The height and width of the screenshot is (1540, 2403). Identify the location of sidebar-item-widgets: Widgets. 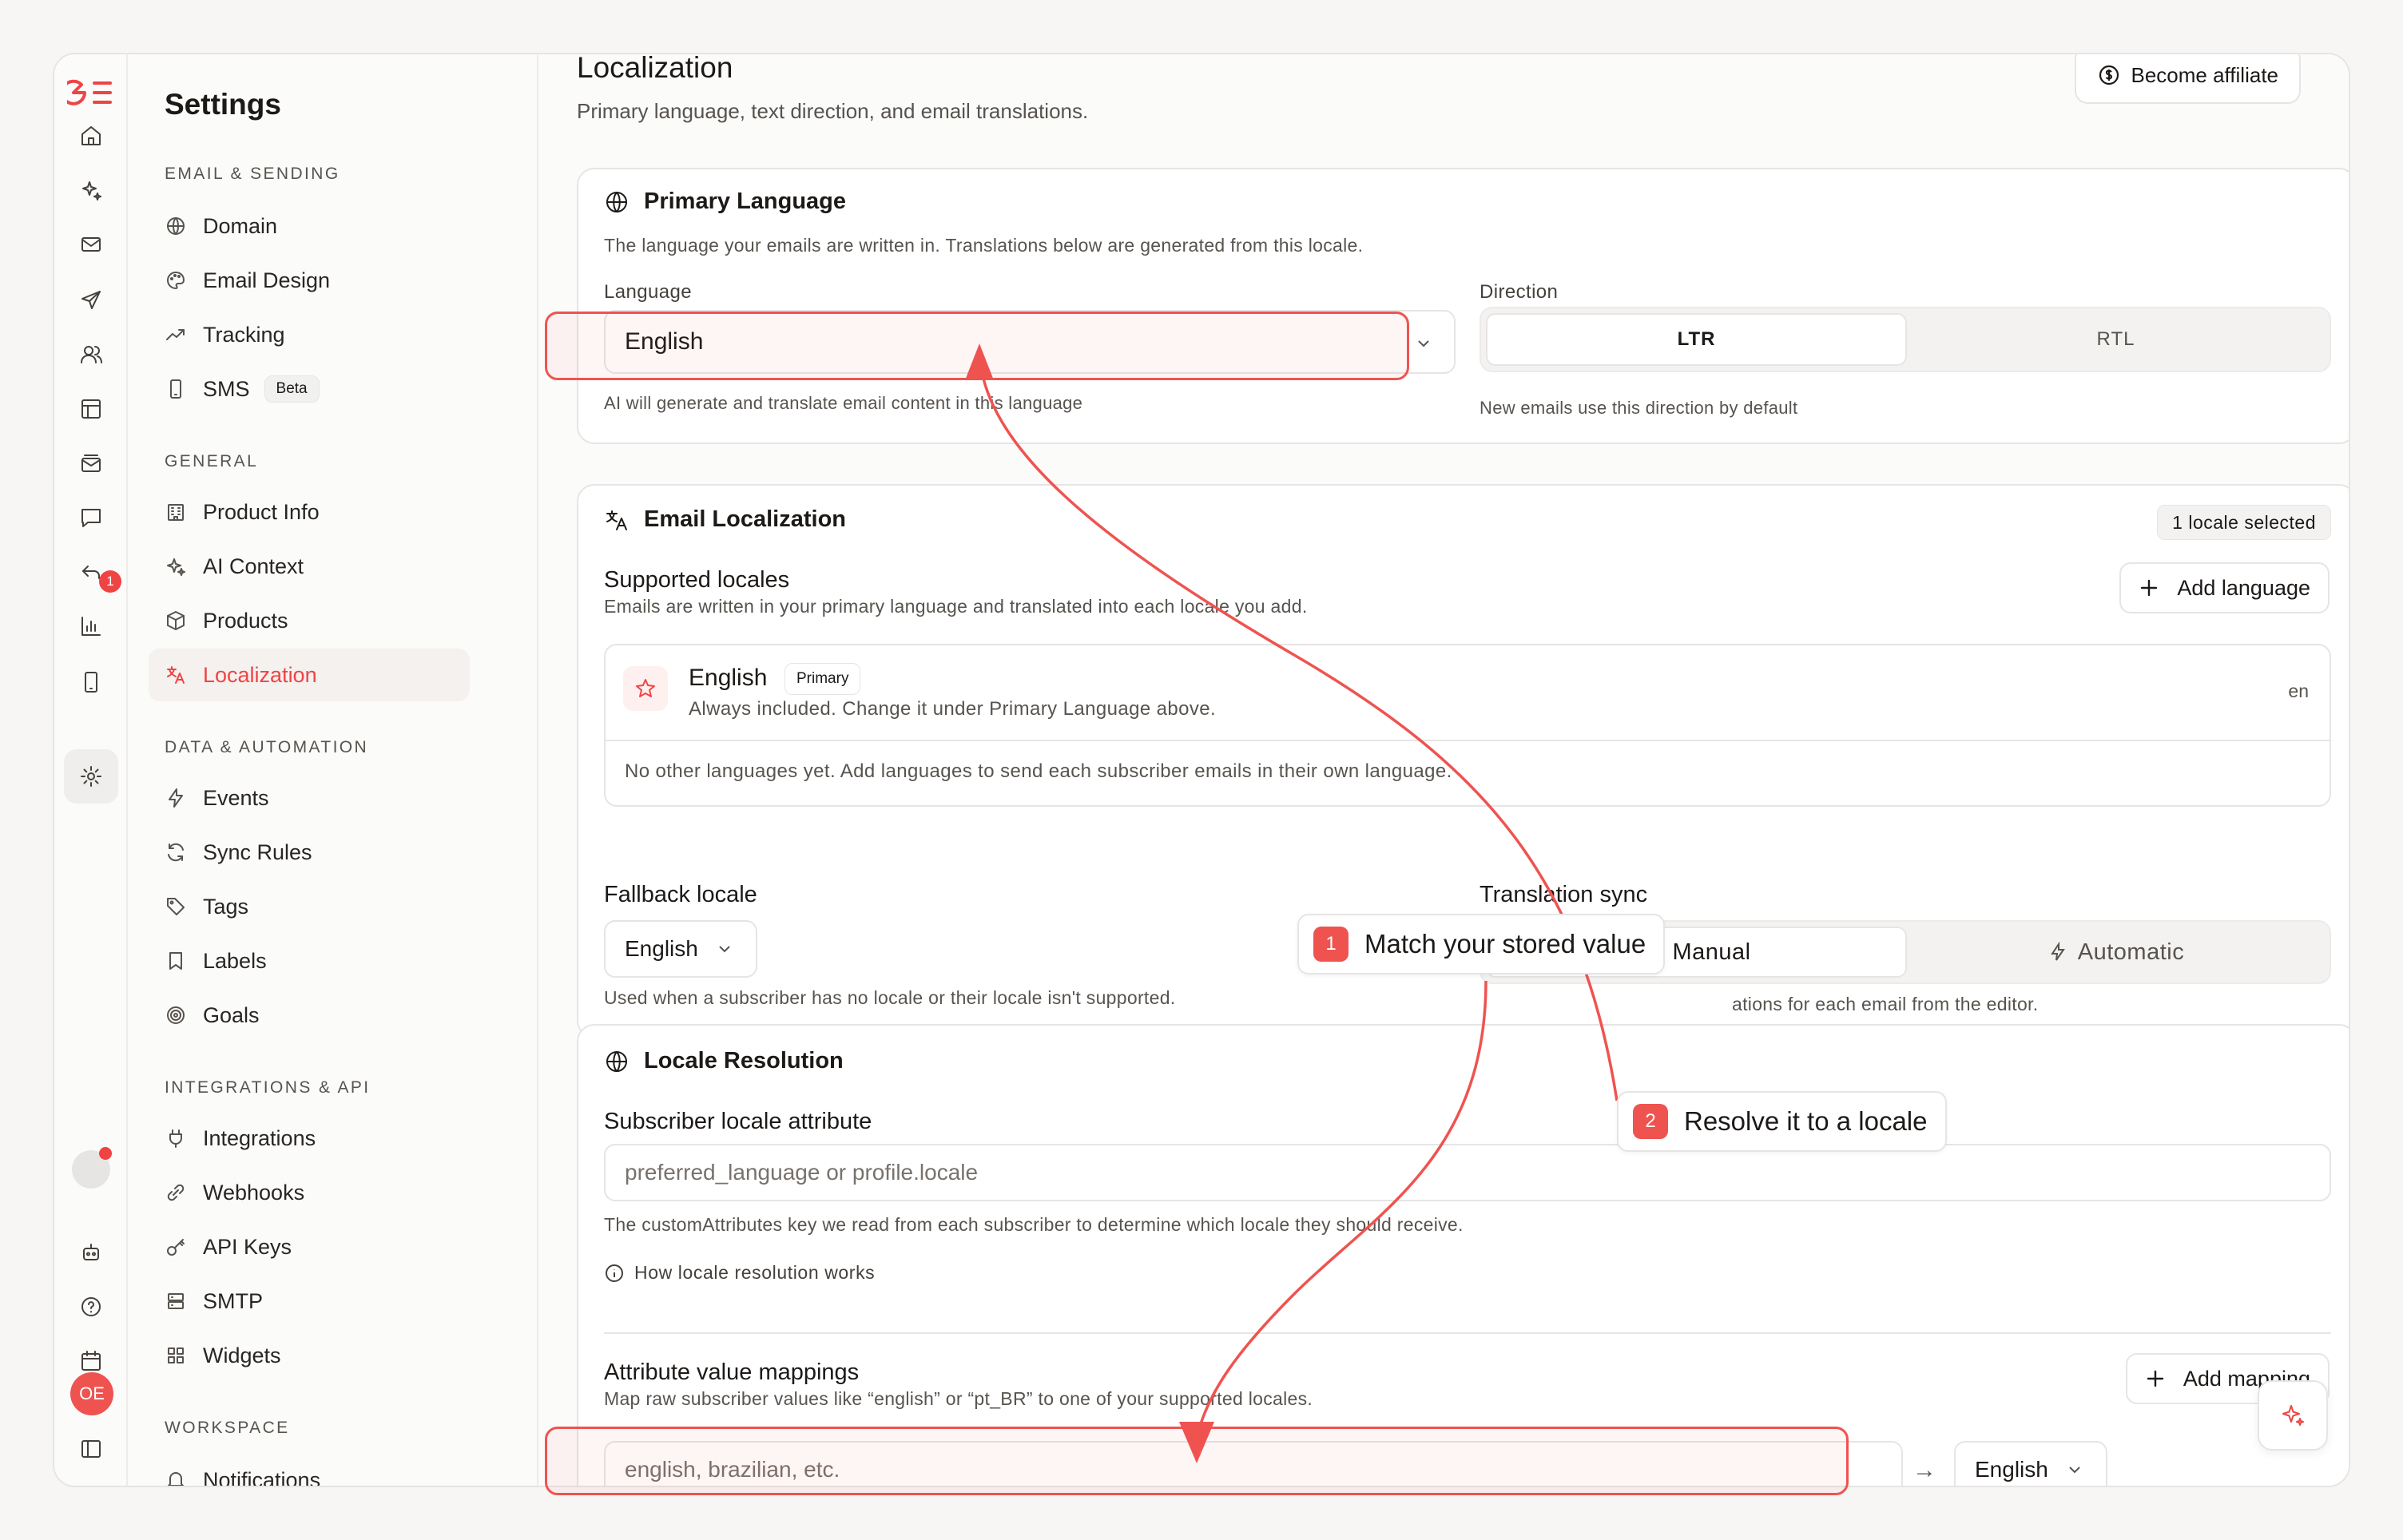
(309, 1355).